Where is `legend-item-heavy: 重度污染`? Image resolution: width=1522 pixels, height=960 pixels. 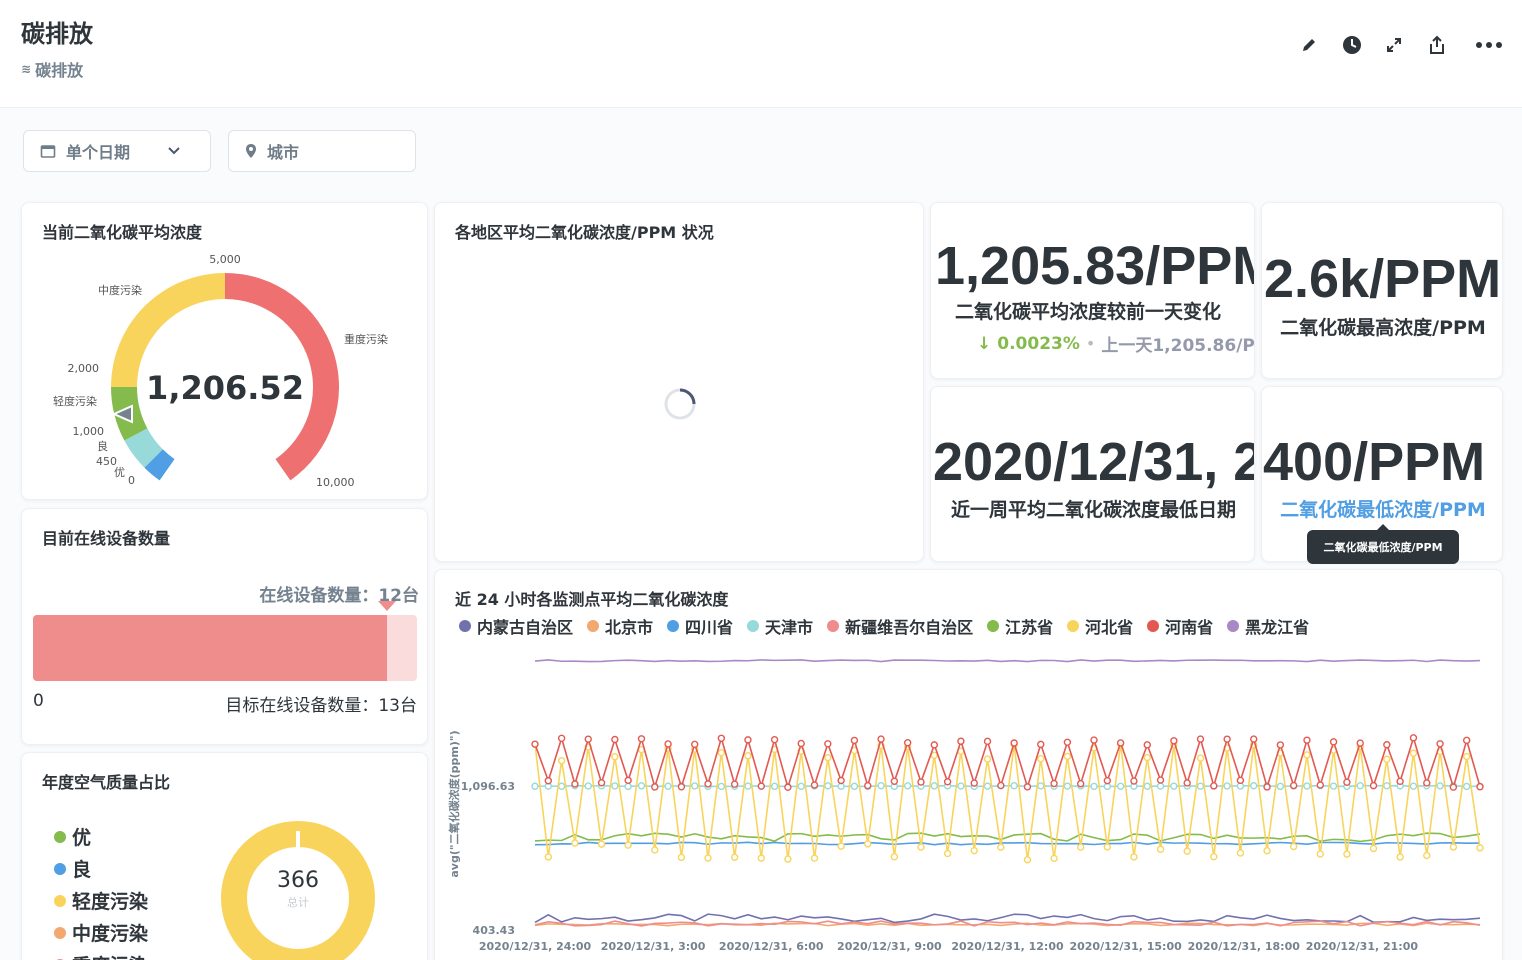
legend-item-heavy: 重度污染 is located at coordinates (101, 955).